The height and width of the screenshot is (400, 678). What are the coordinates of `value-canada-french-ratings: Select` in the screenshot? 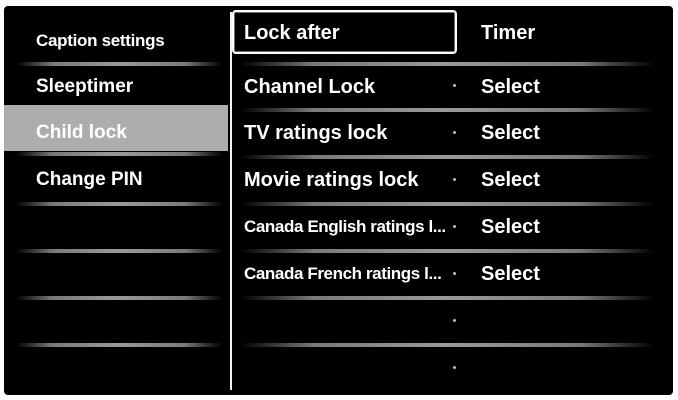 It's located at (510, 274).